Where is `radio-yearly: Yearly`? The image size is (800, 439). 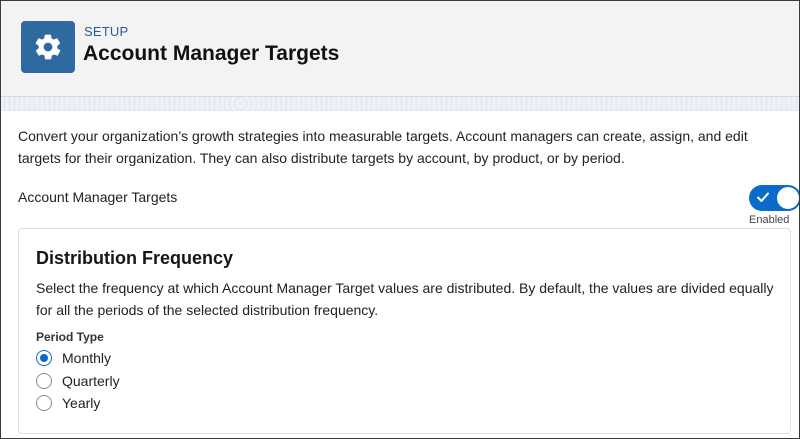 radio-yearly: Yearly is located at coordinates (68, 403).